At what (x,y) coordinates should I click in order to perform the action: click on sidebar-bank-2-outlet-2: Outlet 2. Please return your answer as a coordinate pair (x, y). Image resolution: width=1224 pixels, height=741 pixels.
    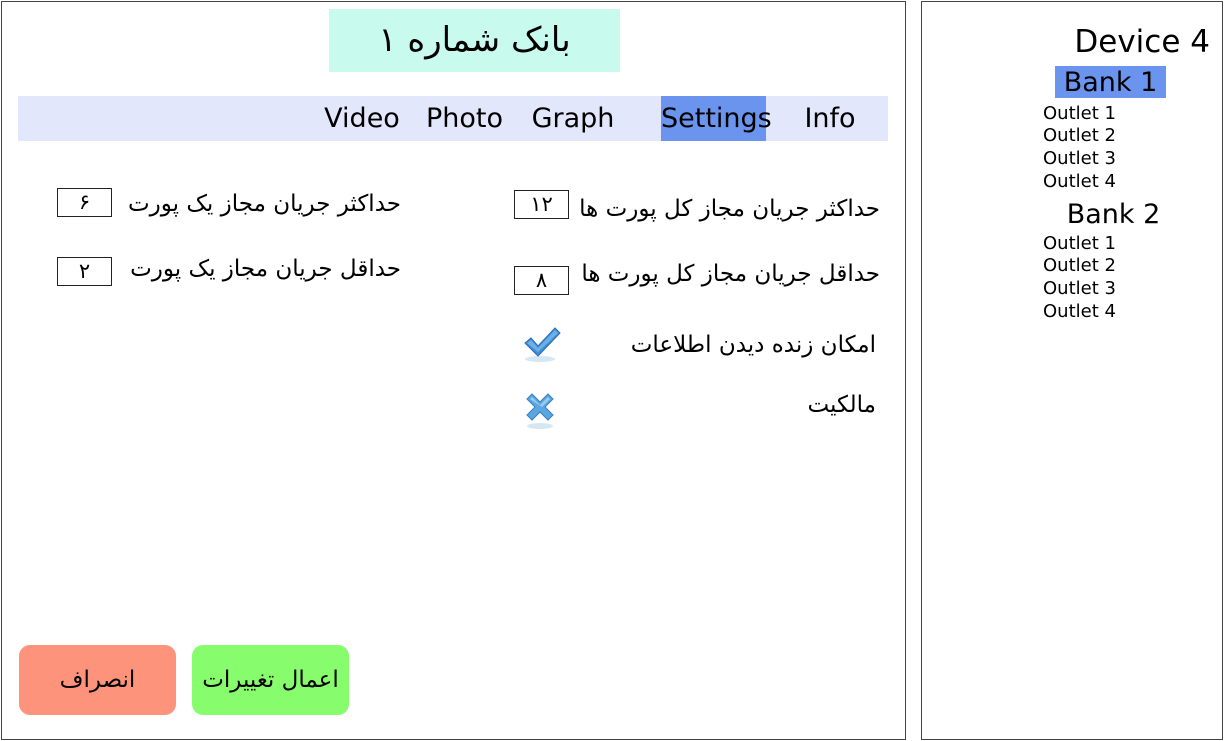
    Looking at the image, I should click on (1079, 266).